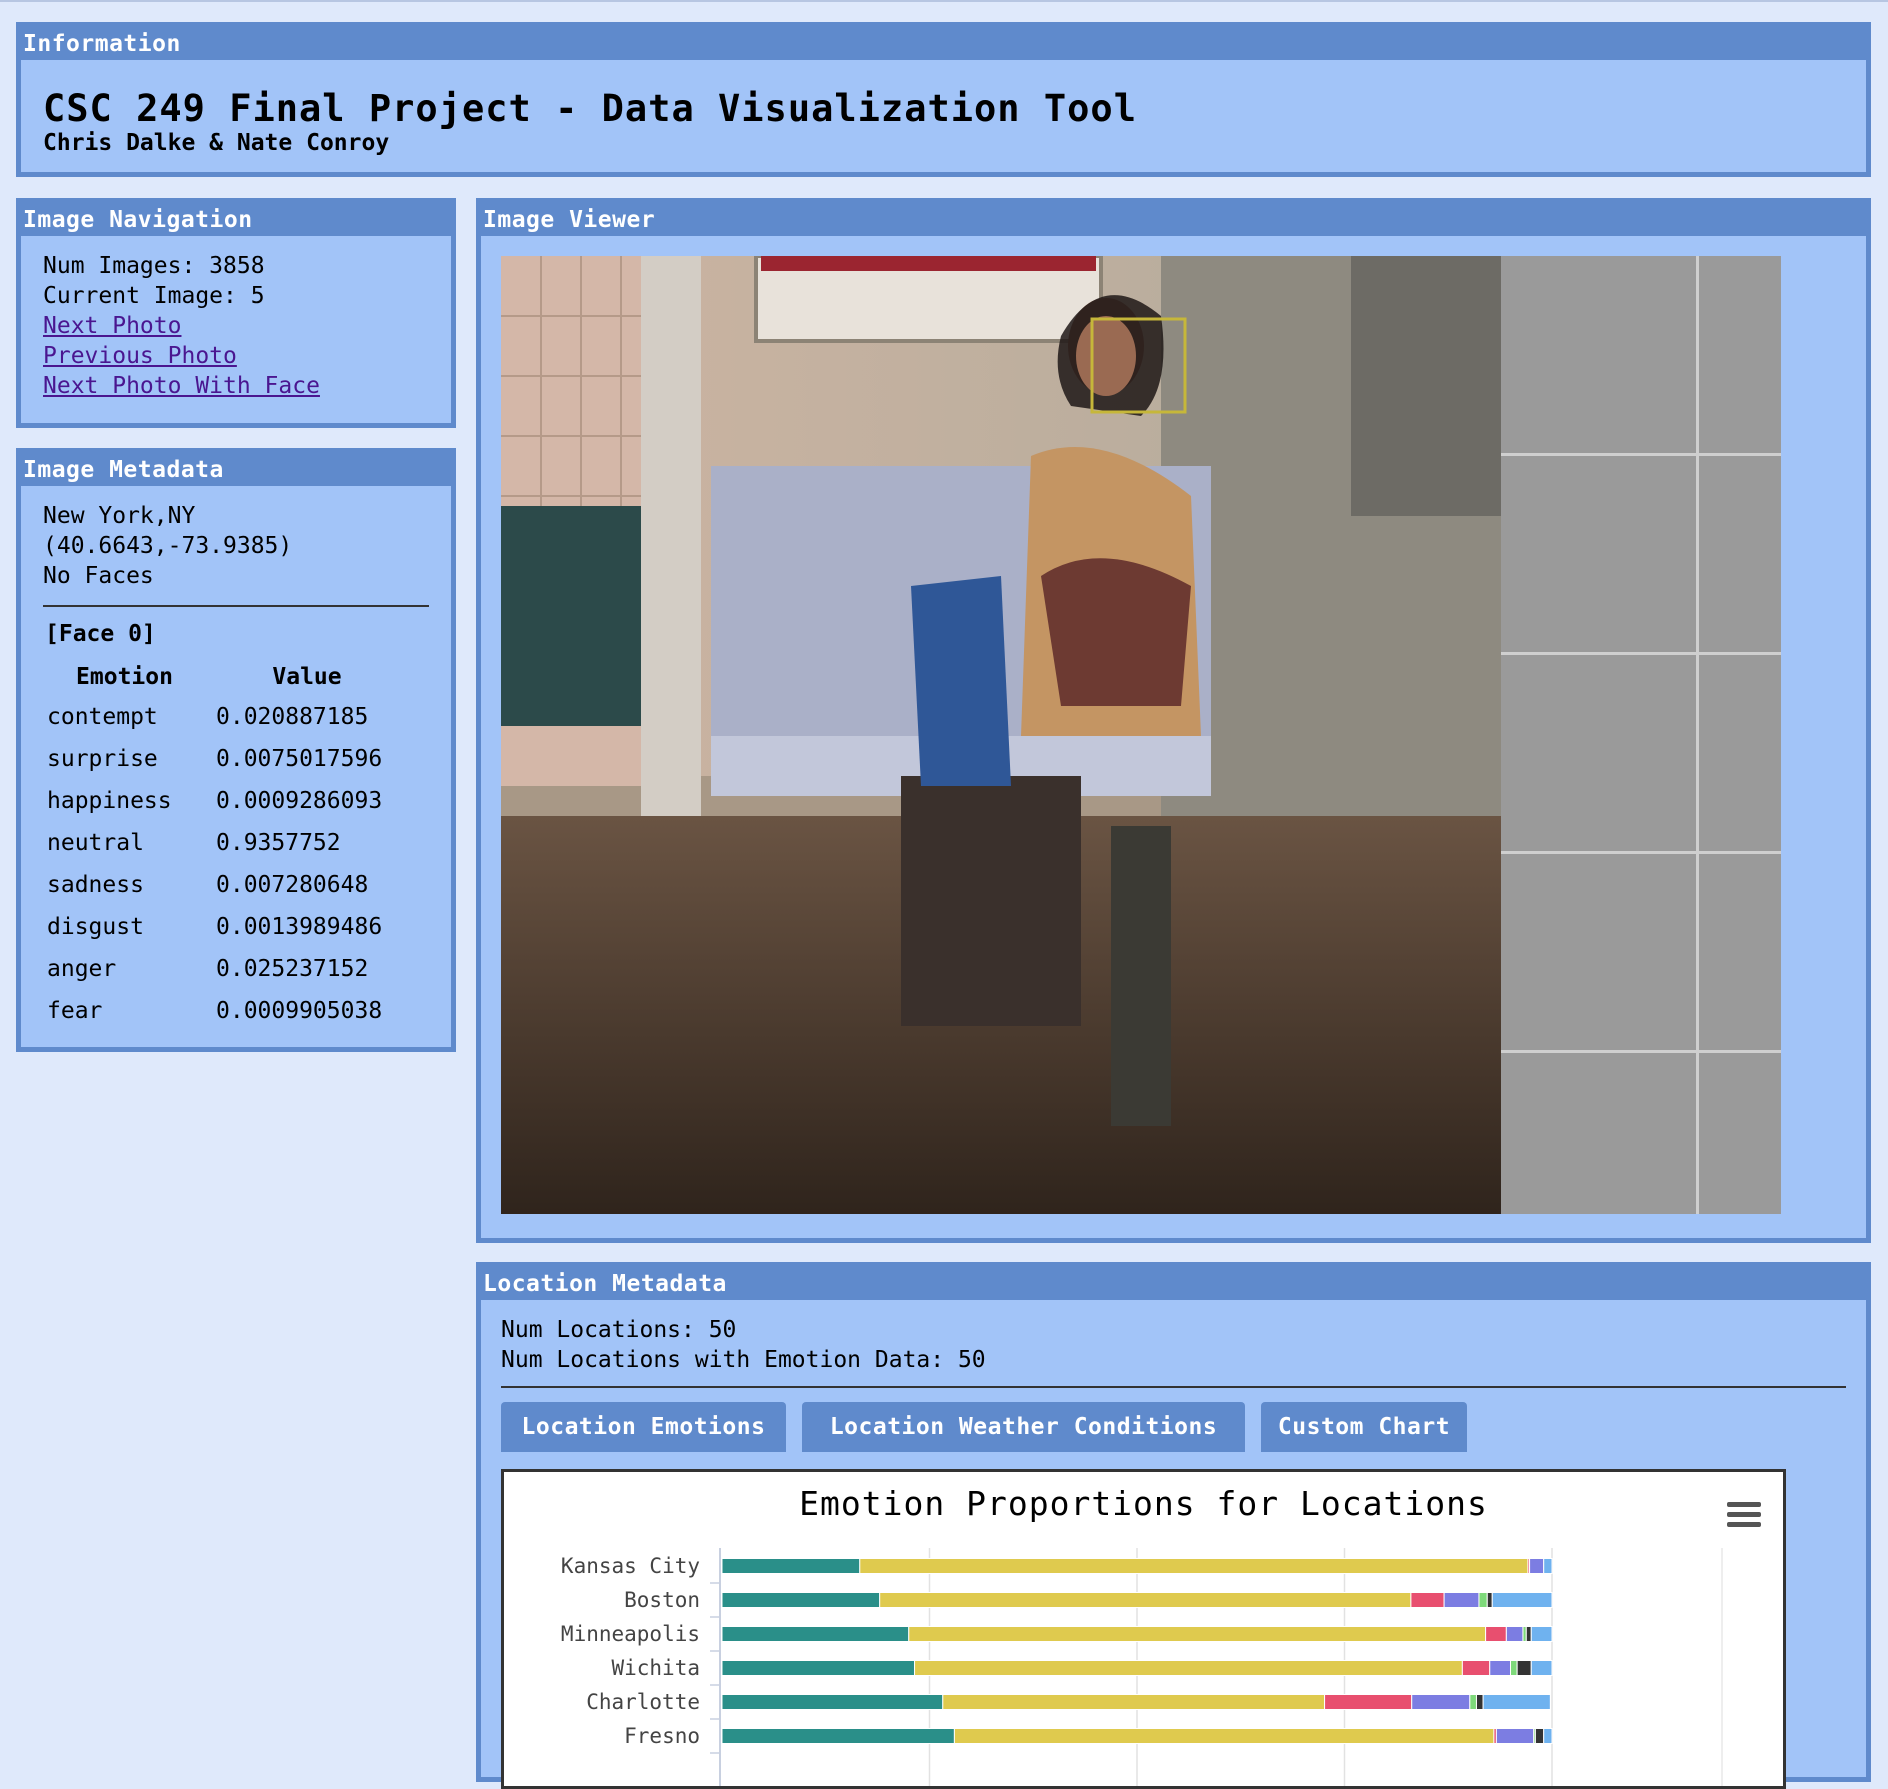  I want to click on emotion-name: fear, so click(75, 1011).